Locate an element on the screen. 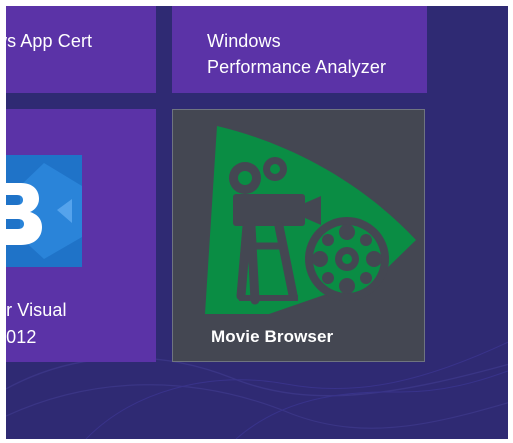 The image size is (513, 443). tile-label-visual-studio: or Visual 2012 is located at coordinates (36, 323).